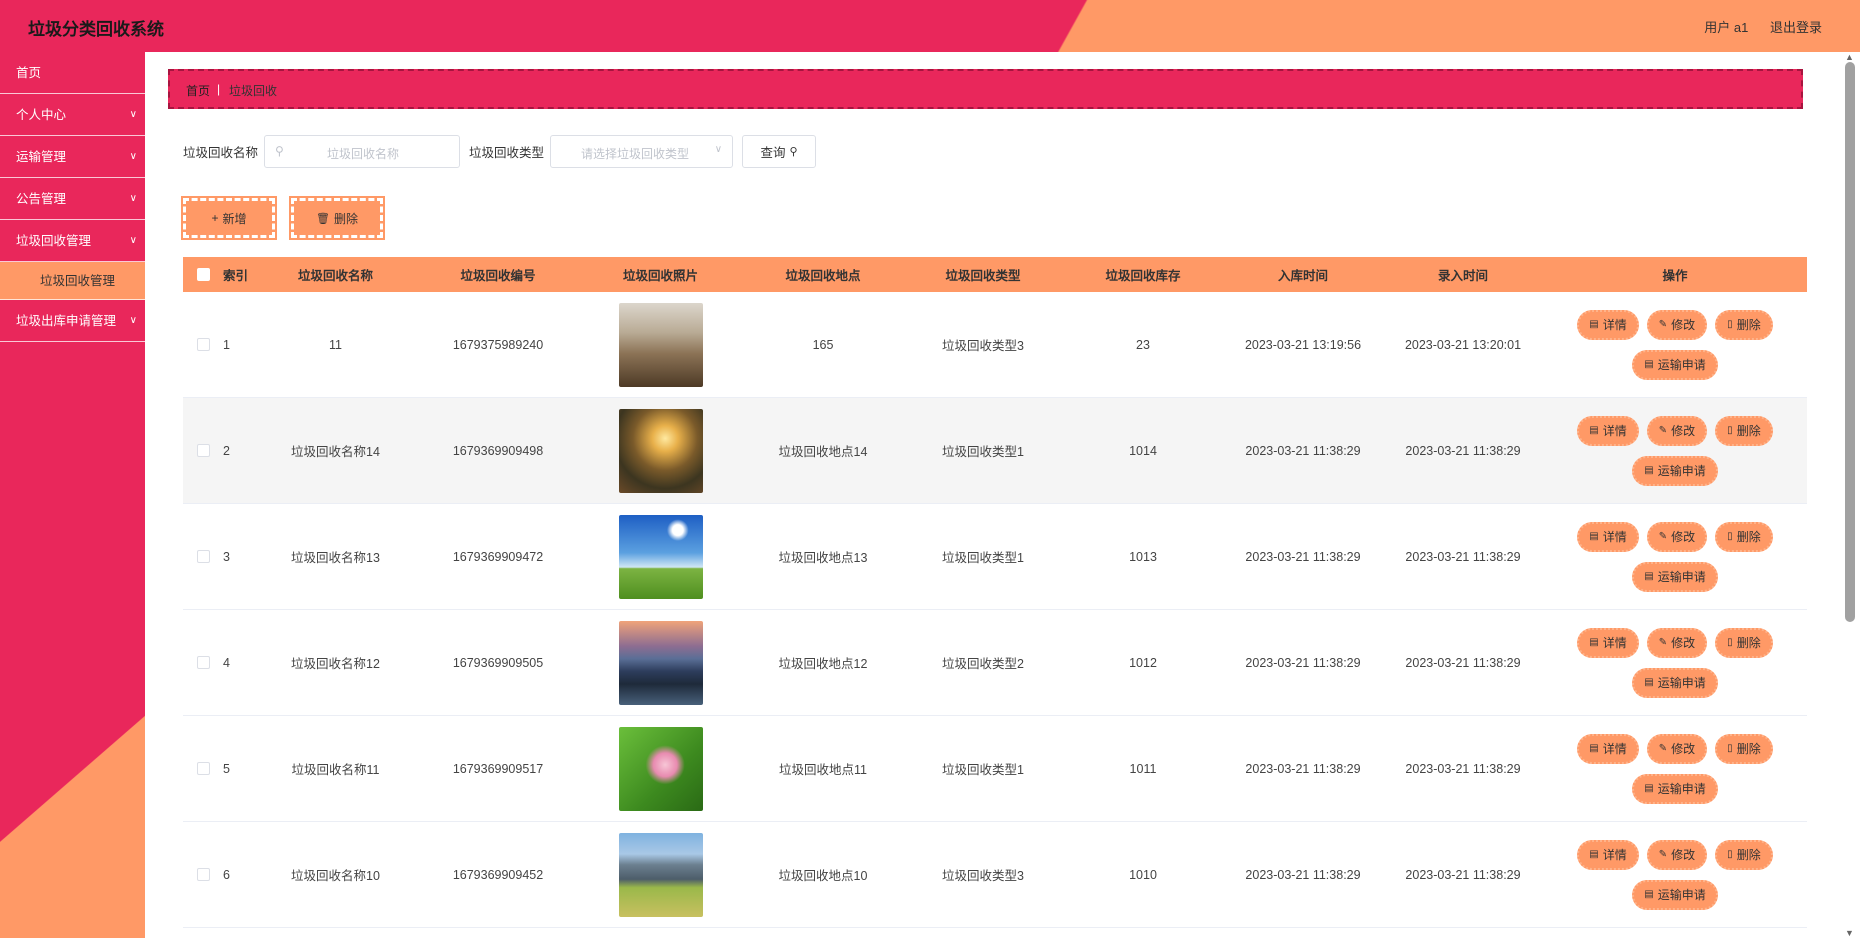  Describe the element at coordinates (335, 276) in the screenshot. I see `header-name: 垃圾回收名称` at that location.